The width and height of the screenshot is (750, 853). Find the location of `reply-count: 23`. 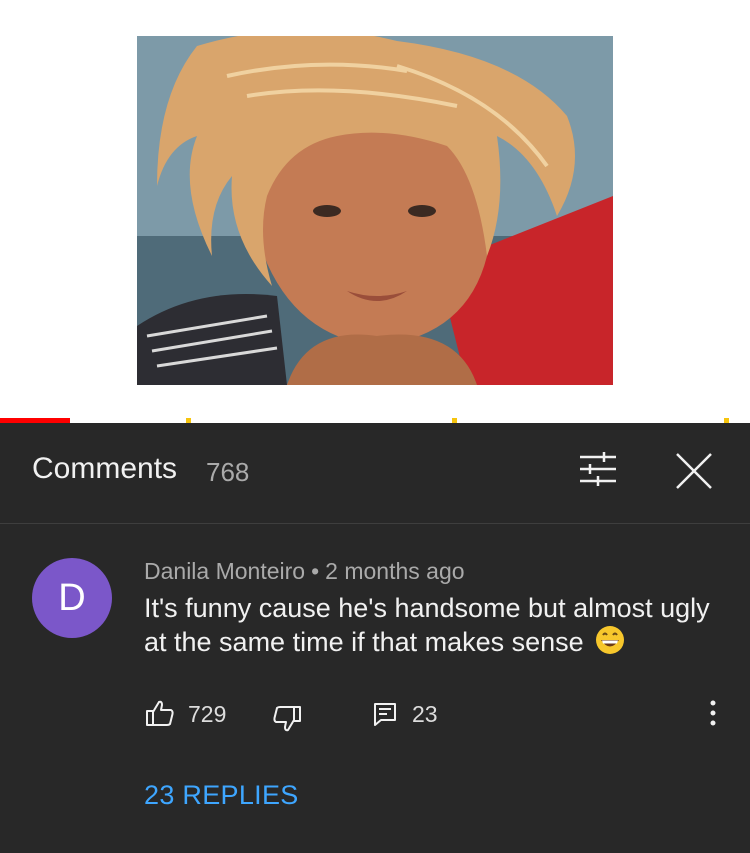

reply-count: 23 is located at coordinates (425, 714).